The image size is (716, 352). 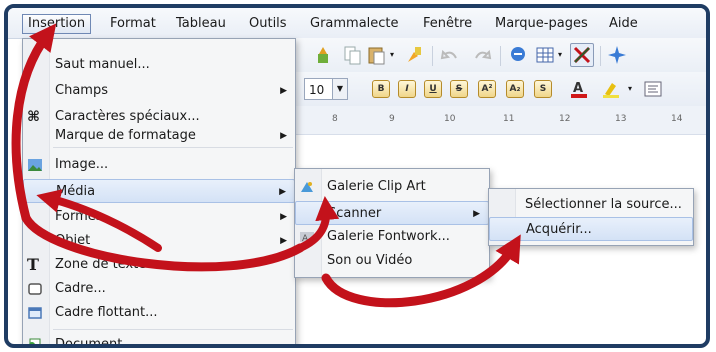 What do you see at coordinates (268, 24) in the screenshot?
I see `menu-outils: Outils` at bounding box center [268, 24].